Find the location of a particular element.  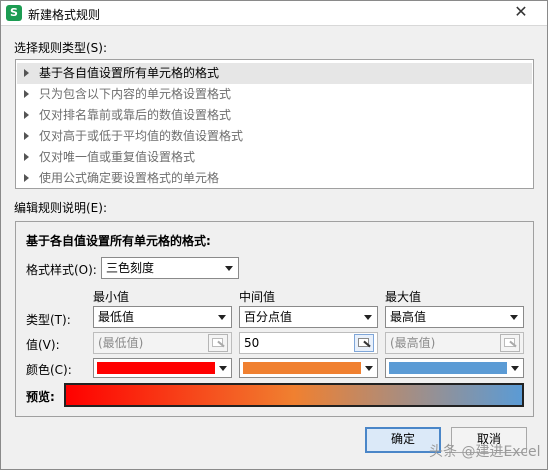

max-type-select: 最高值 is located at coordinates (454, 317).